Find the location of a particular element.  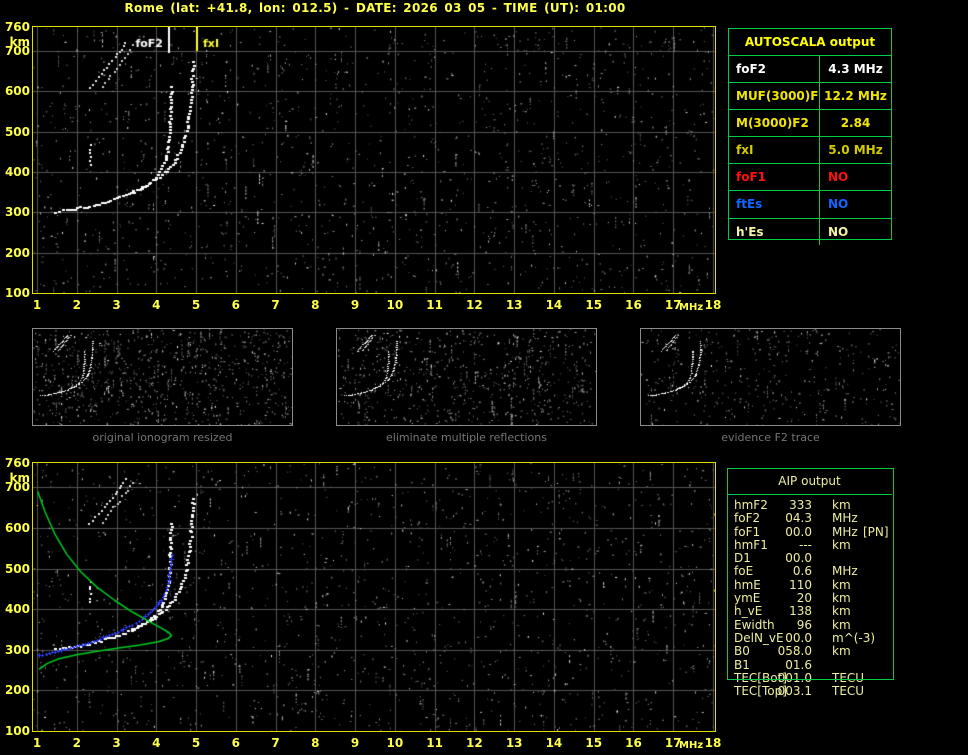

x-tick-label: 16 is located at coordinates (633, 305).